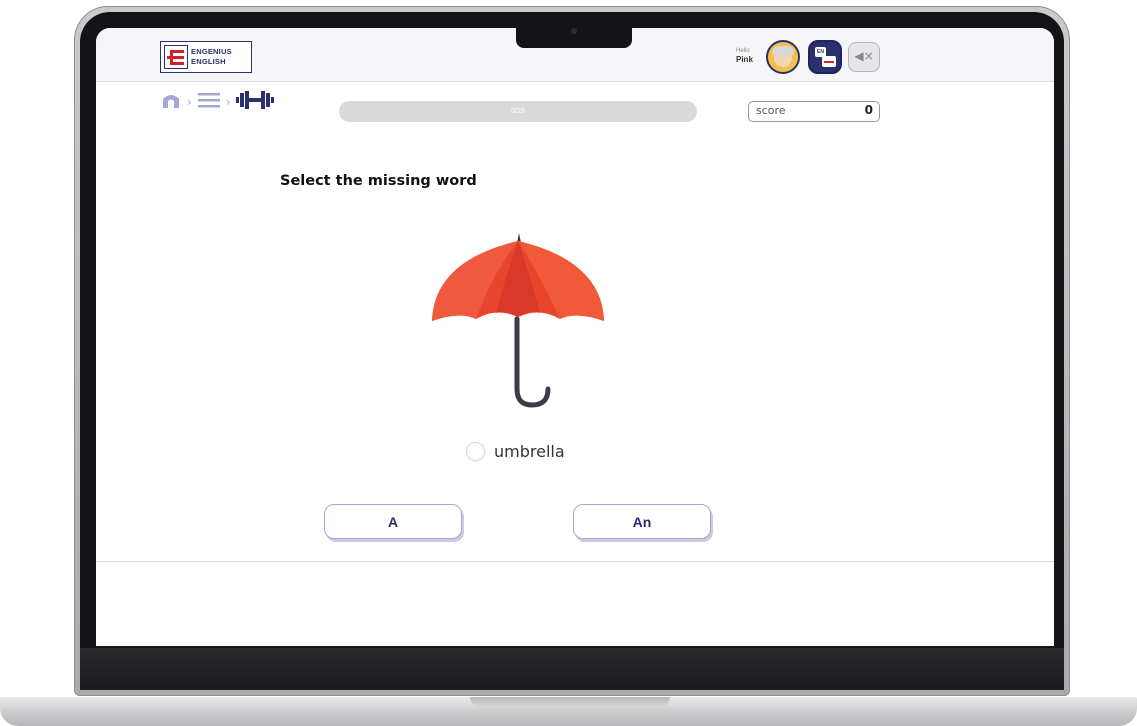  I want to click on progress-text: 0/23, so click(518, 111).